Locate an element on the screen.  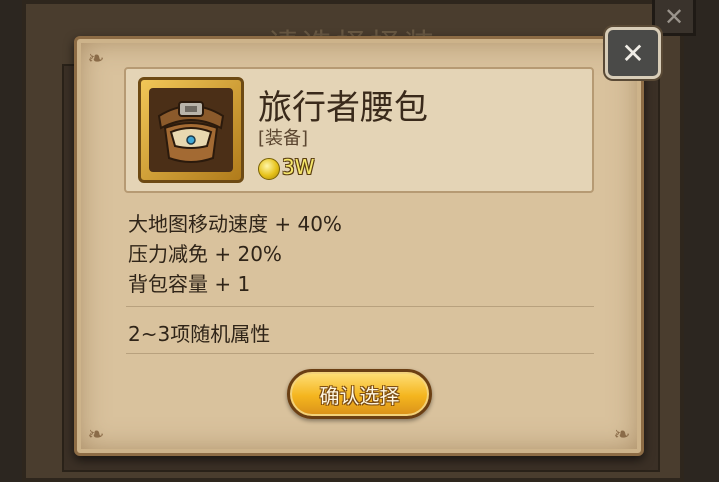
confirm-button: 确认选择 is located at coordinates (359, 394).